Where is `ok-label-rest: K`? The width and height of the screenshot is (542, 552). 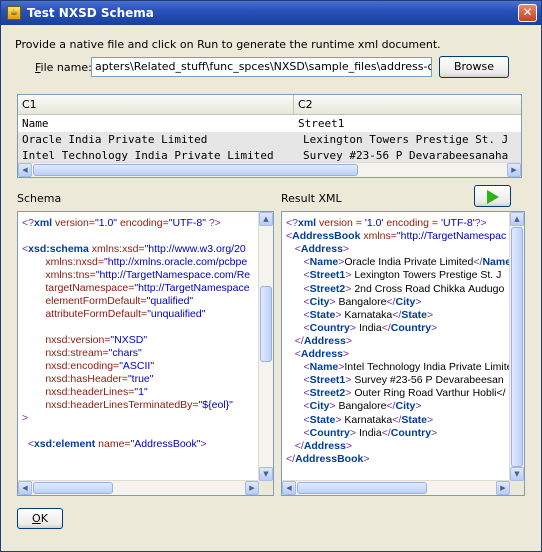
ok-label-rest: K is located at coordinates (44, 518).